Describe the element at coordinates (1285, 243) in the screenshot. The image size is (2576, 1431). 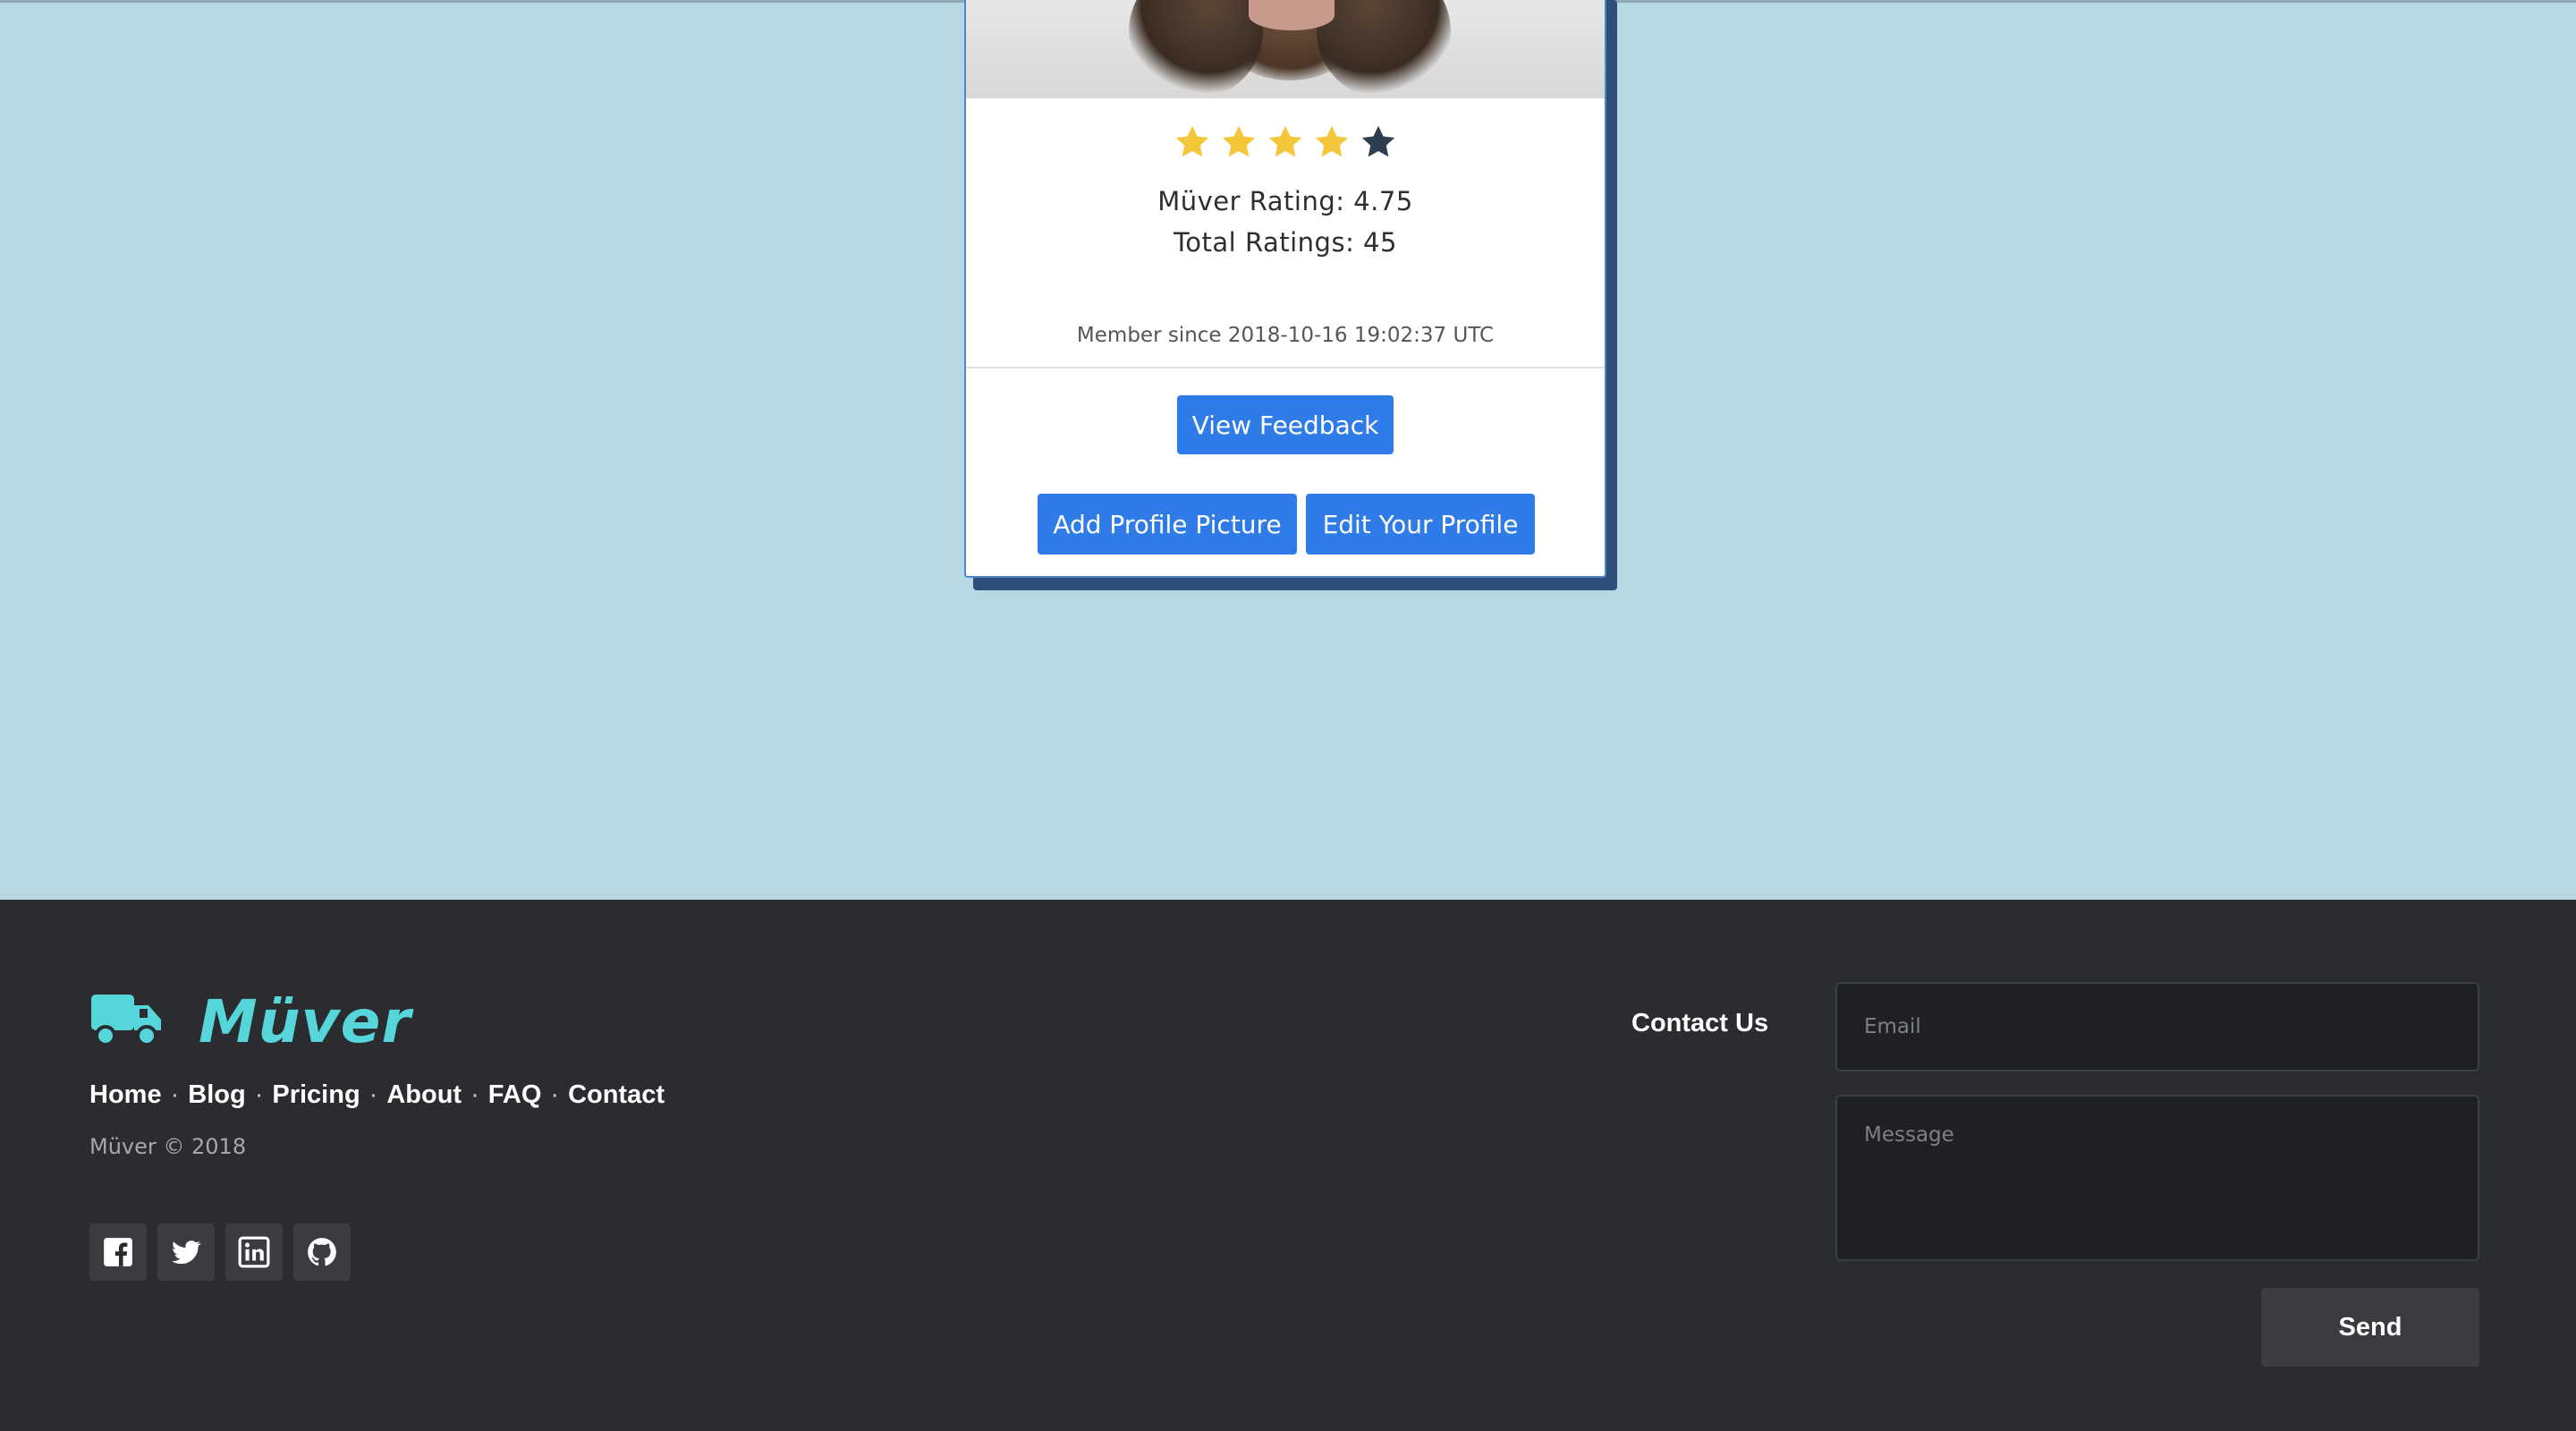
I see `total-ratings: Total Ratings: 45` at that location.